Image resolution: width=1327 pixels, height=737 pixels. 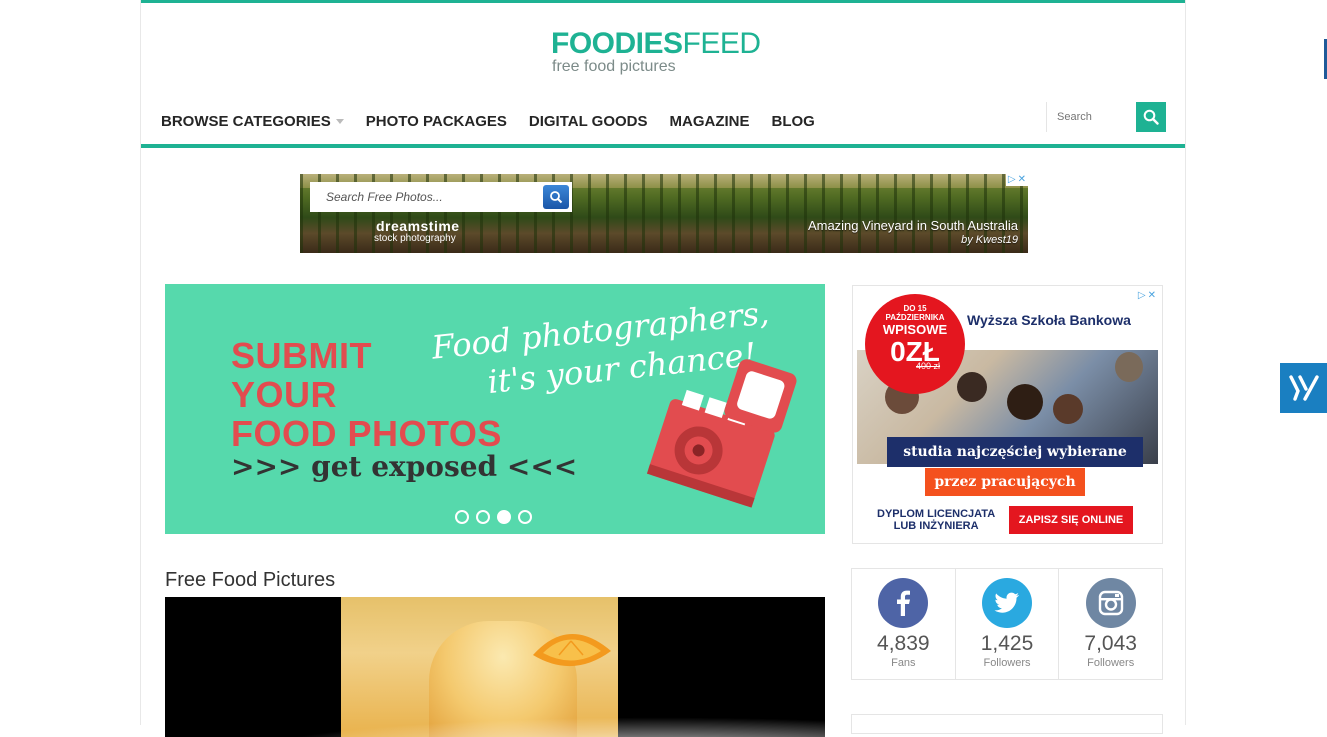 I want to click on ad-caption-title: Amazing Vineyard in South Australia, so click(x=912, y=225).